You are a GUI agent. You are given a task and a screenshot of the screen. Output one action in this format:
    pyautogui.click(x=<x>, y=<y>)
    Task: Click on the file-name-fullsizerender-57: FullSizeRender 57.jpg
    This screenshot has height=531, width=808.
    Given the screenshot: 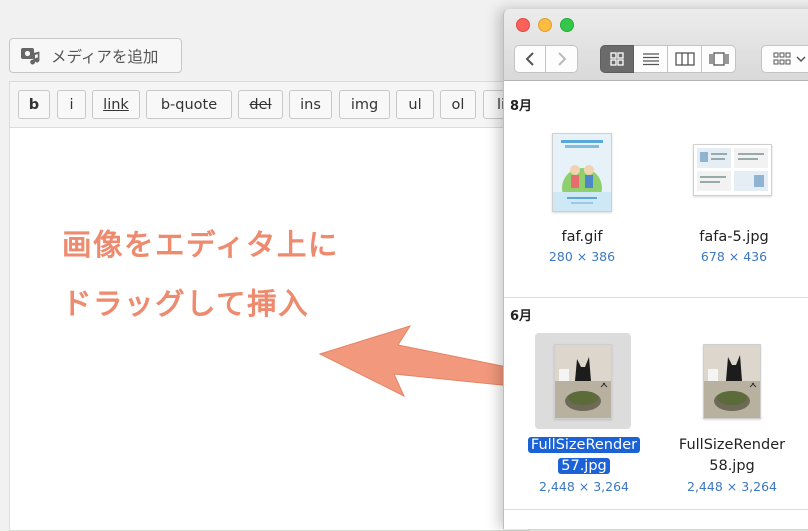 What is the action you would take?
    pyautogui.click(x=584, y=456)
    